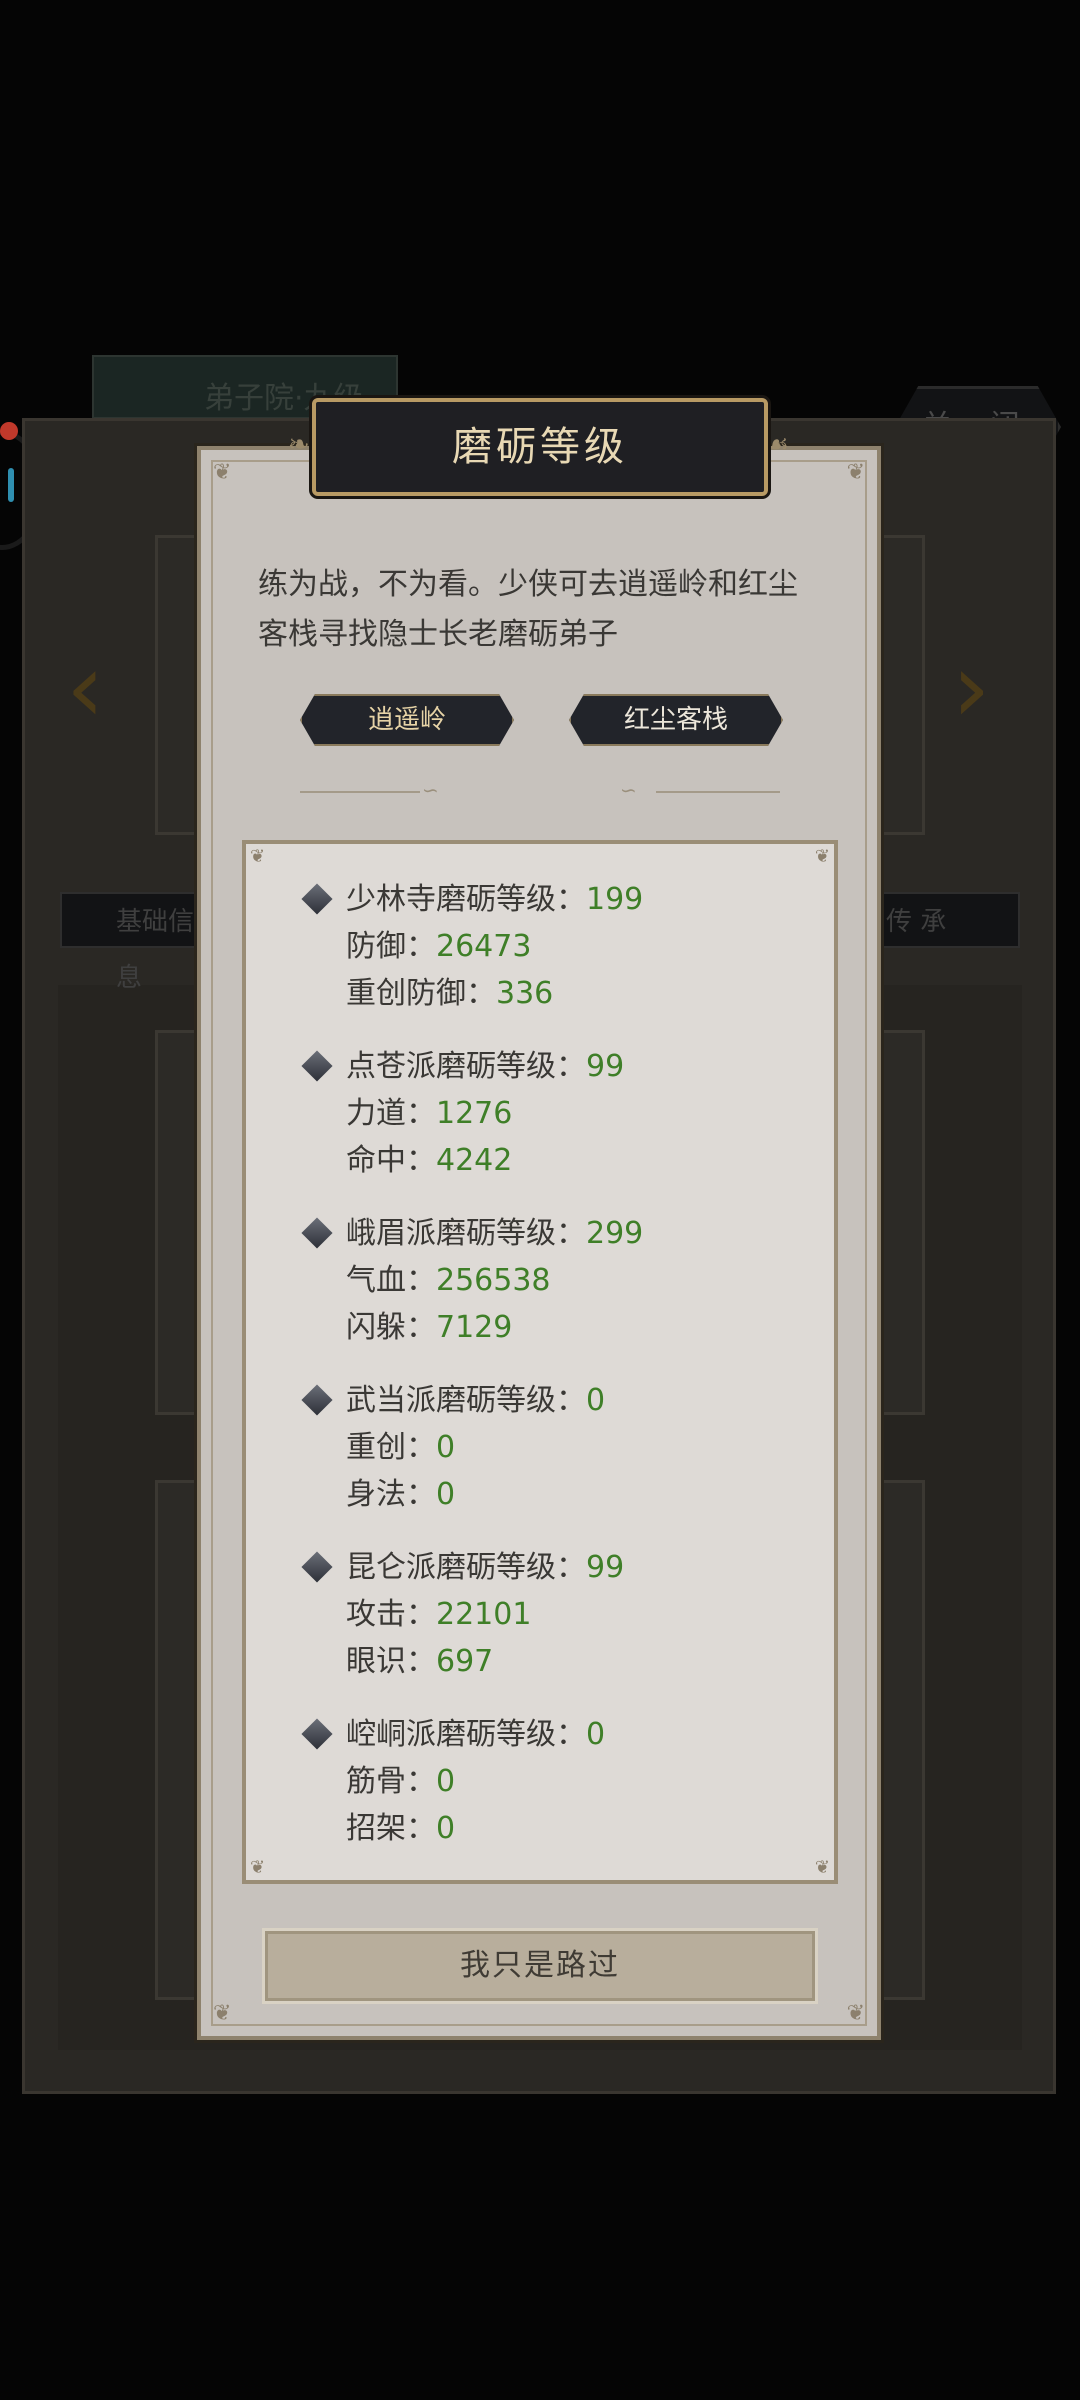  What do you see at coordinates (391, 1781) in the screenshot?
I see `stat-label: 筋骨：` at bounding box center [391, 1781].